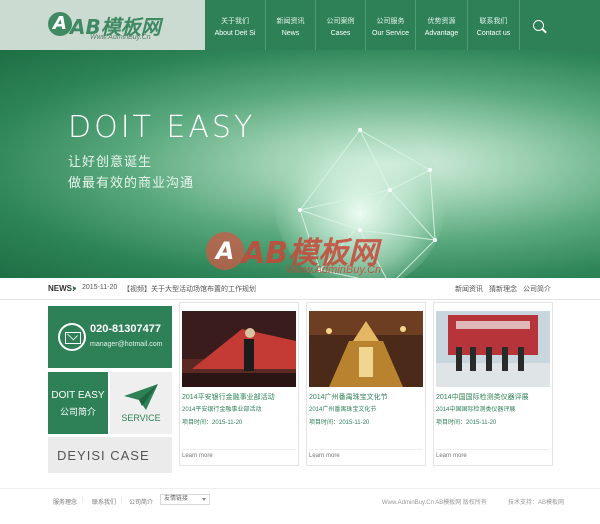 Image resolution: width=600 pixels, height=524 pixels. Describe the element at coordinates (141, 397) in the screenshot. I see `paper-plane-icon` at that location.